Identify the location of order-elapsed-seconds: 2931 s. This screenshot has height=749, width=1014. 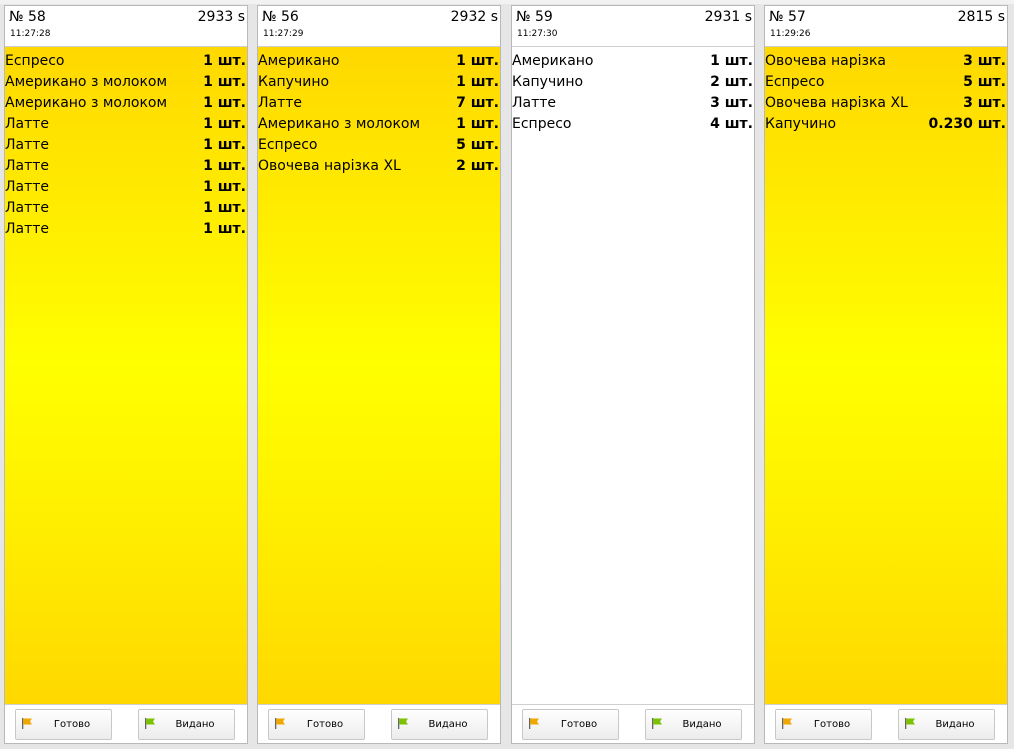
(728, 17).